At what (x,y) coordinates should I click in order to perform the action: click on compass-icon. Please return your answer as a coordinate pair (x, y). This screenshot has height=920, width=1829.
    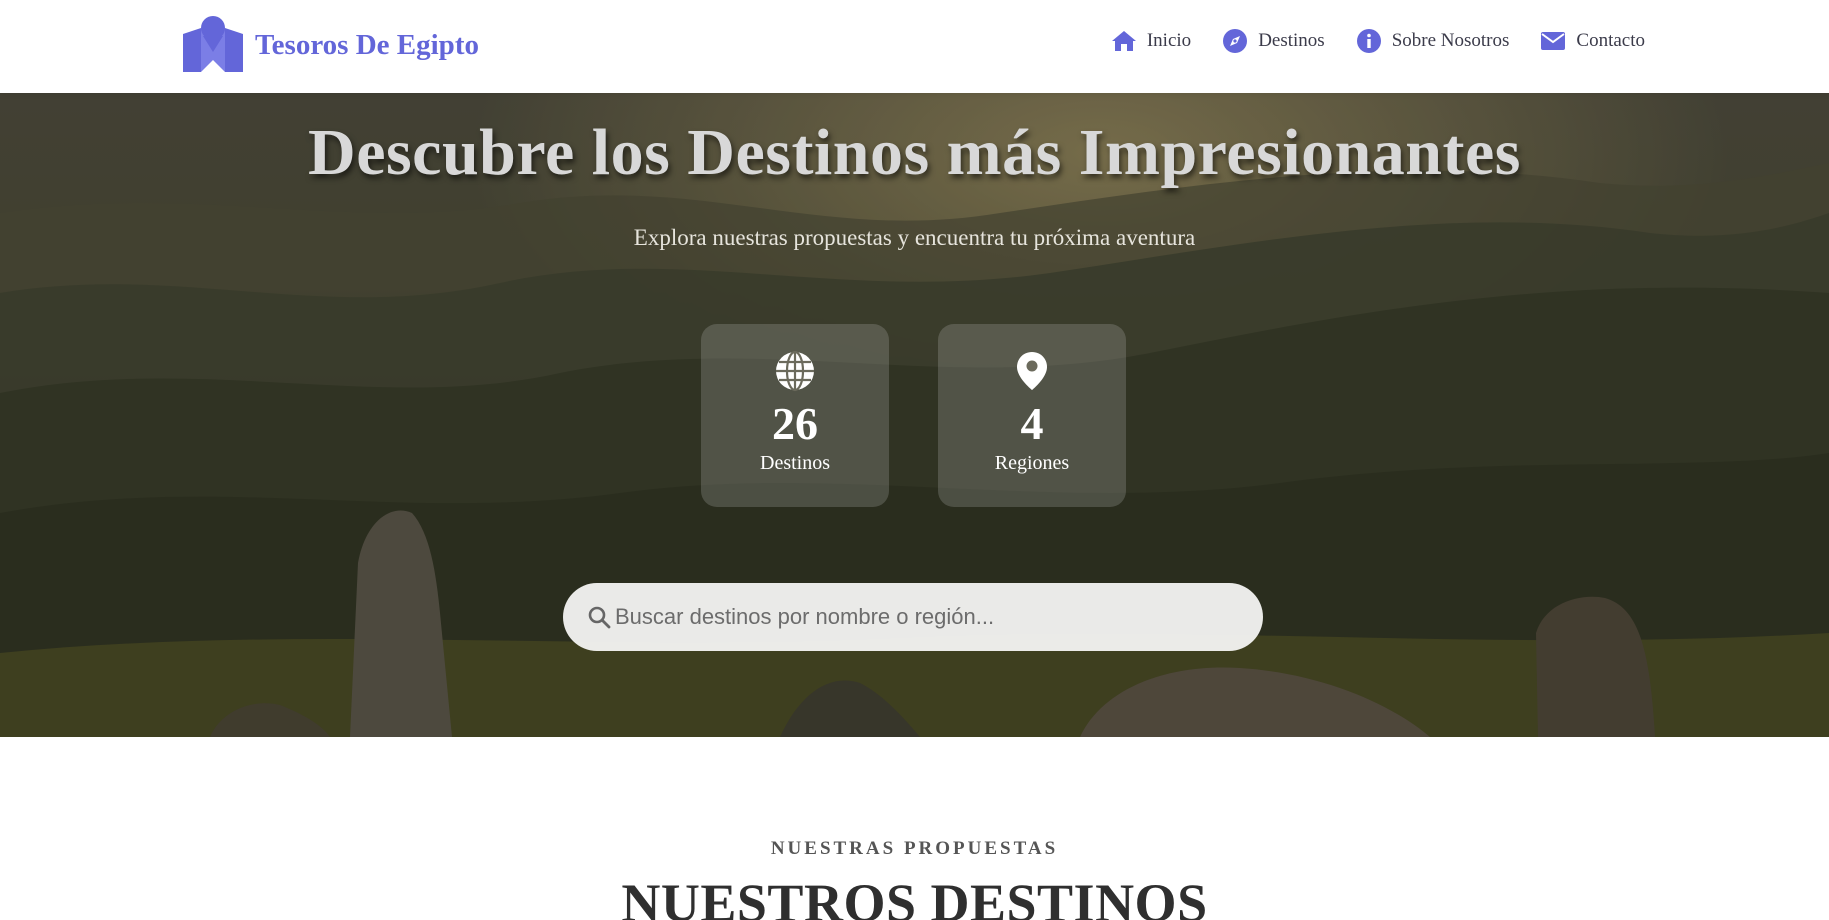
    Looking at the image, I should click on (1235, 41).